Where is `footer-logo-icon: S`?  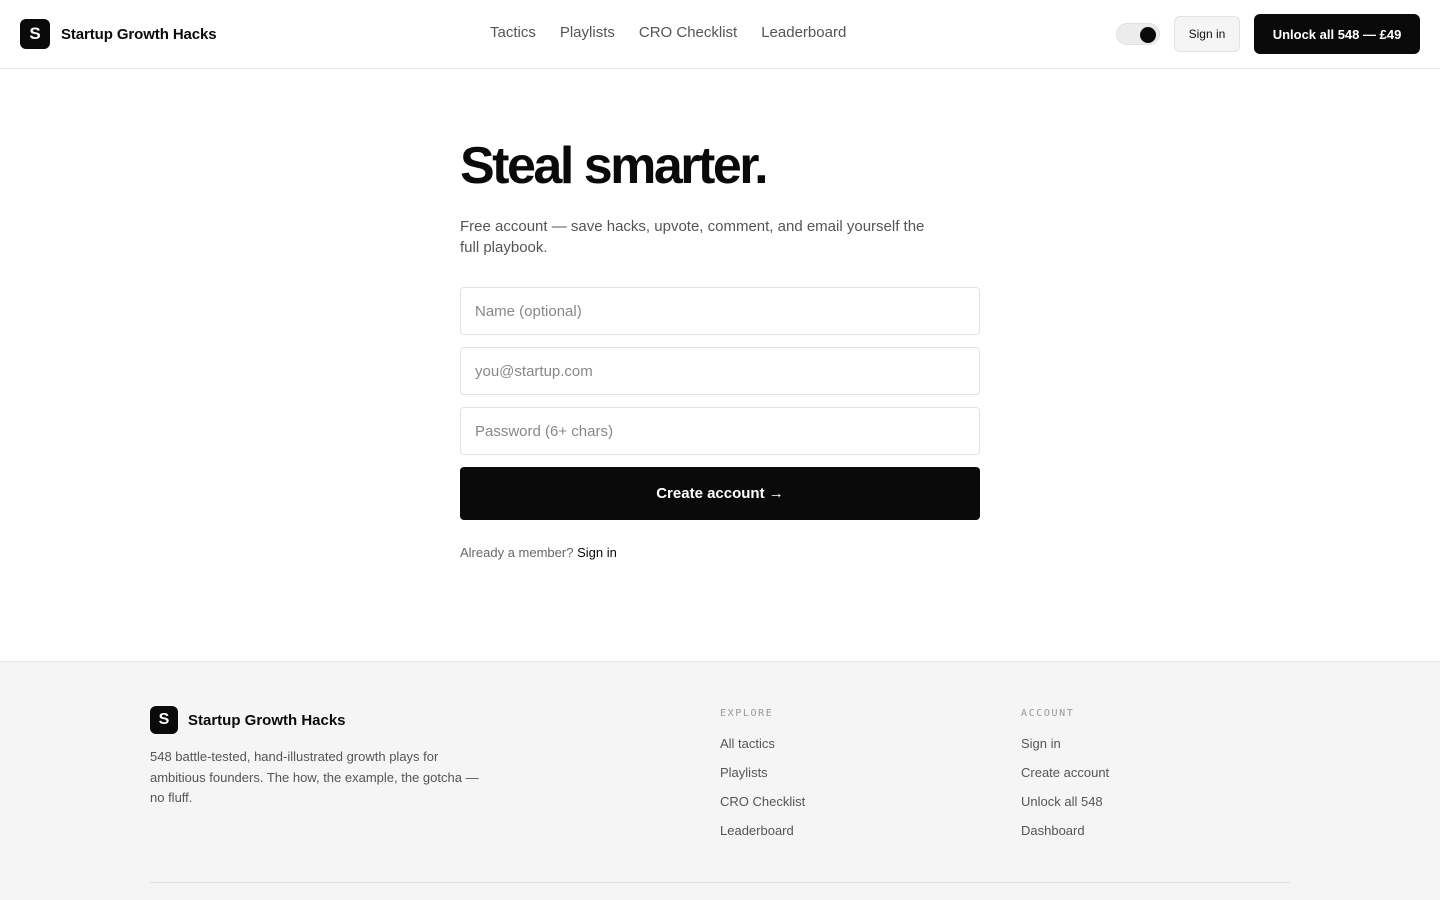
footer-logo-icon: S is located at coordinates (164, 720).